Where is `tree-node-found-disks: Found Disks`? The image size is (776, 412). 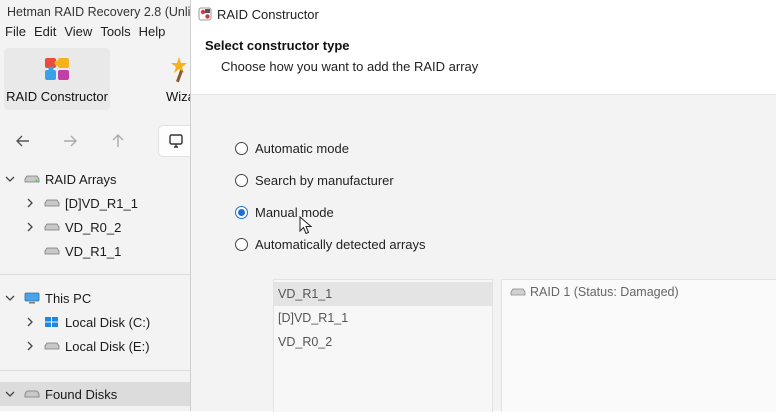
tree-node-found-disks: Found Disks is located at coordinates (95, 394).